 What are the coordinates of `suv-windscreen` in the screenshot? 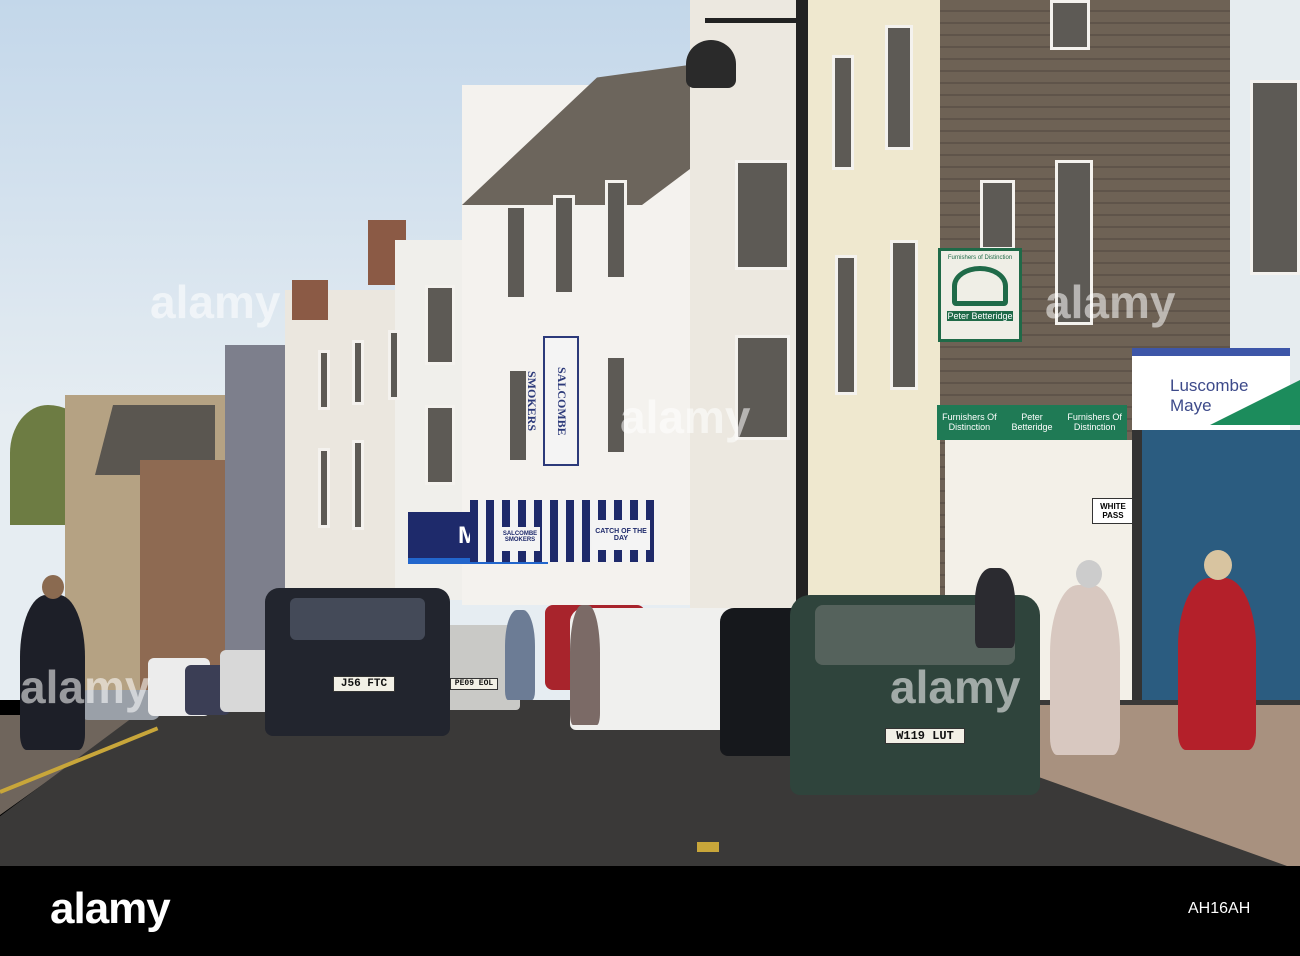 It's located at (357, 619).